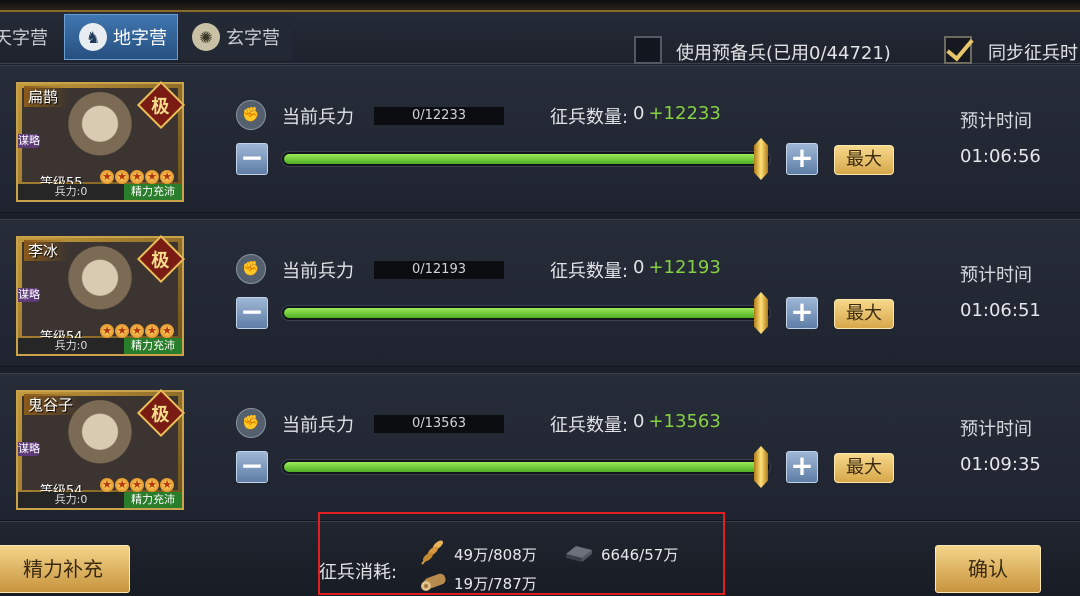  I want to click on confirm-button: 确认, so click(988, 569).